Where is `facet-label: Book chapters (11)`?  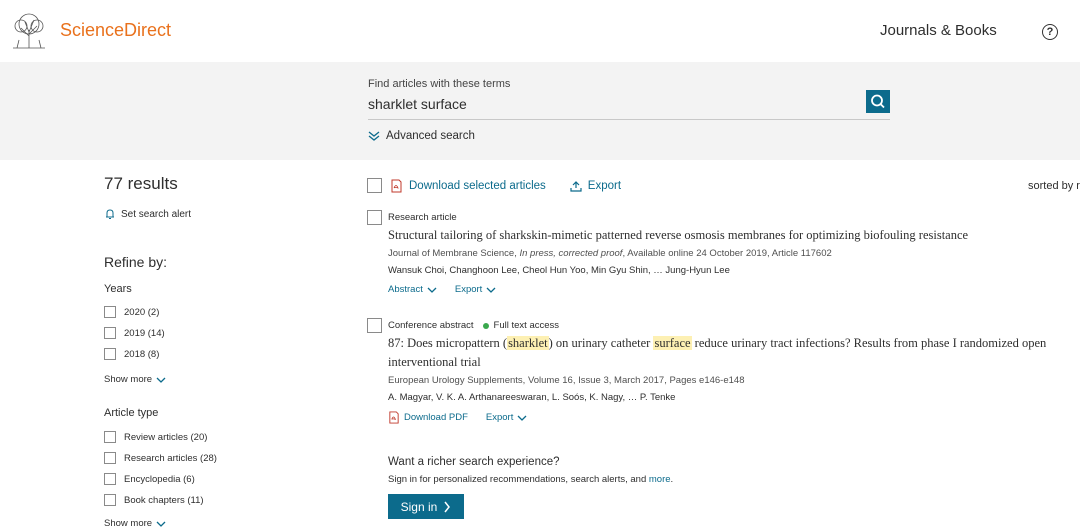 facet-label: Book chapters (11) is located at coordinates (164, 500).